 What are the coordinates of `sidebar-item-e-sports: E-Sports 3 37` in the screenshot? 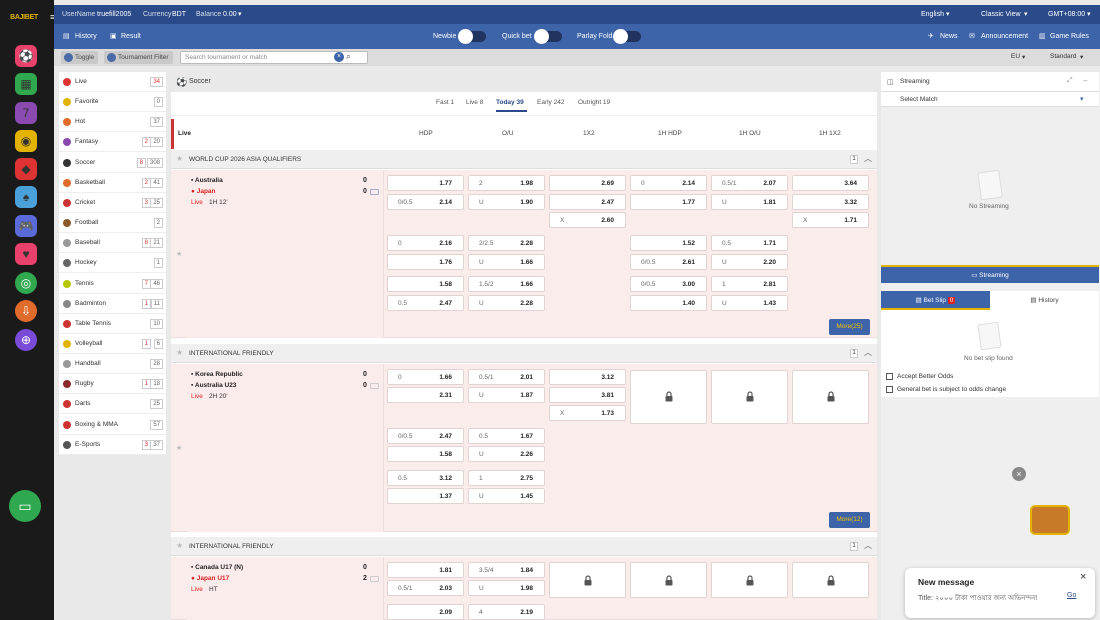 It's located at (112, 445).